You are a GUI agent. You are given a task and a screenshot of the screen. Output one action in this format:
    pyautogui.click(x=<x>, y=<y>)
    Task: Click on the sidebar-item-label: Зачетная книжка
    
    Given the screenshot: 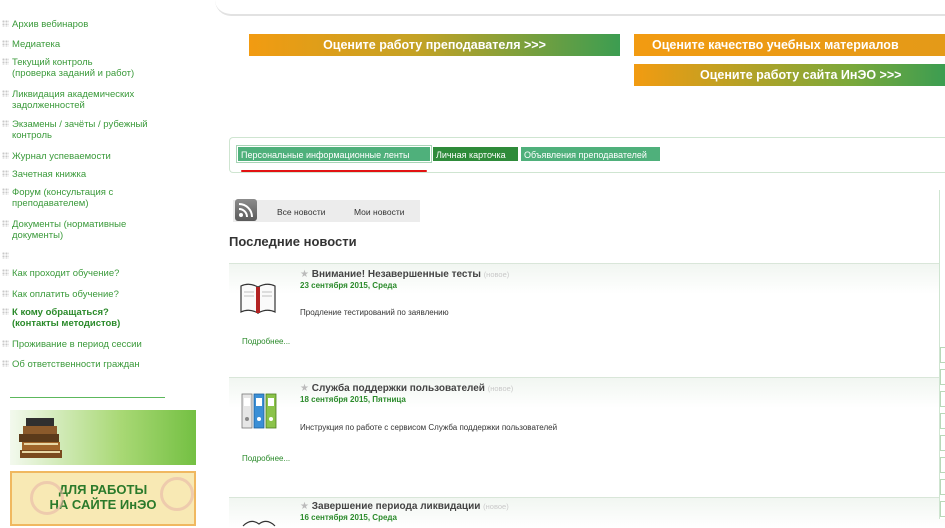 What is the action you would take?
    pyautogui.click(x=49, y=174)
    